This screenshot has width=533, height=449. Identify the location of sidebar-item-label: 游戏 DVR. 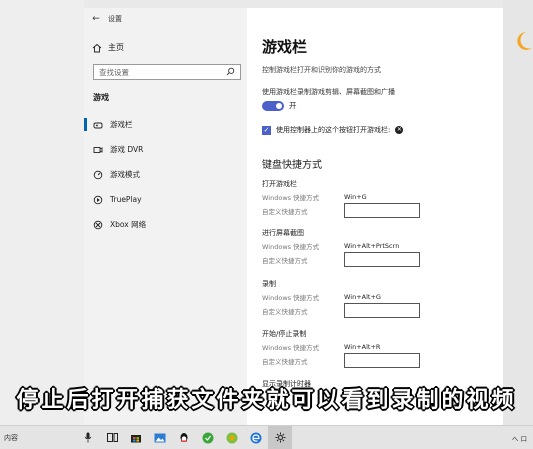
(127, 149).